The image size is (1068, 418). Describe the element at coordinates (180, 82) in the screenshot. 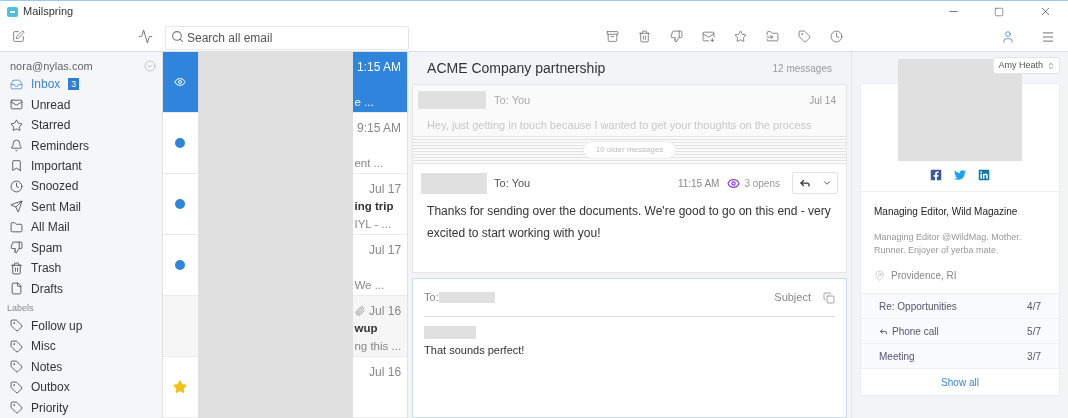

I see `thread-row-edge` at that location.